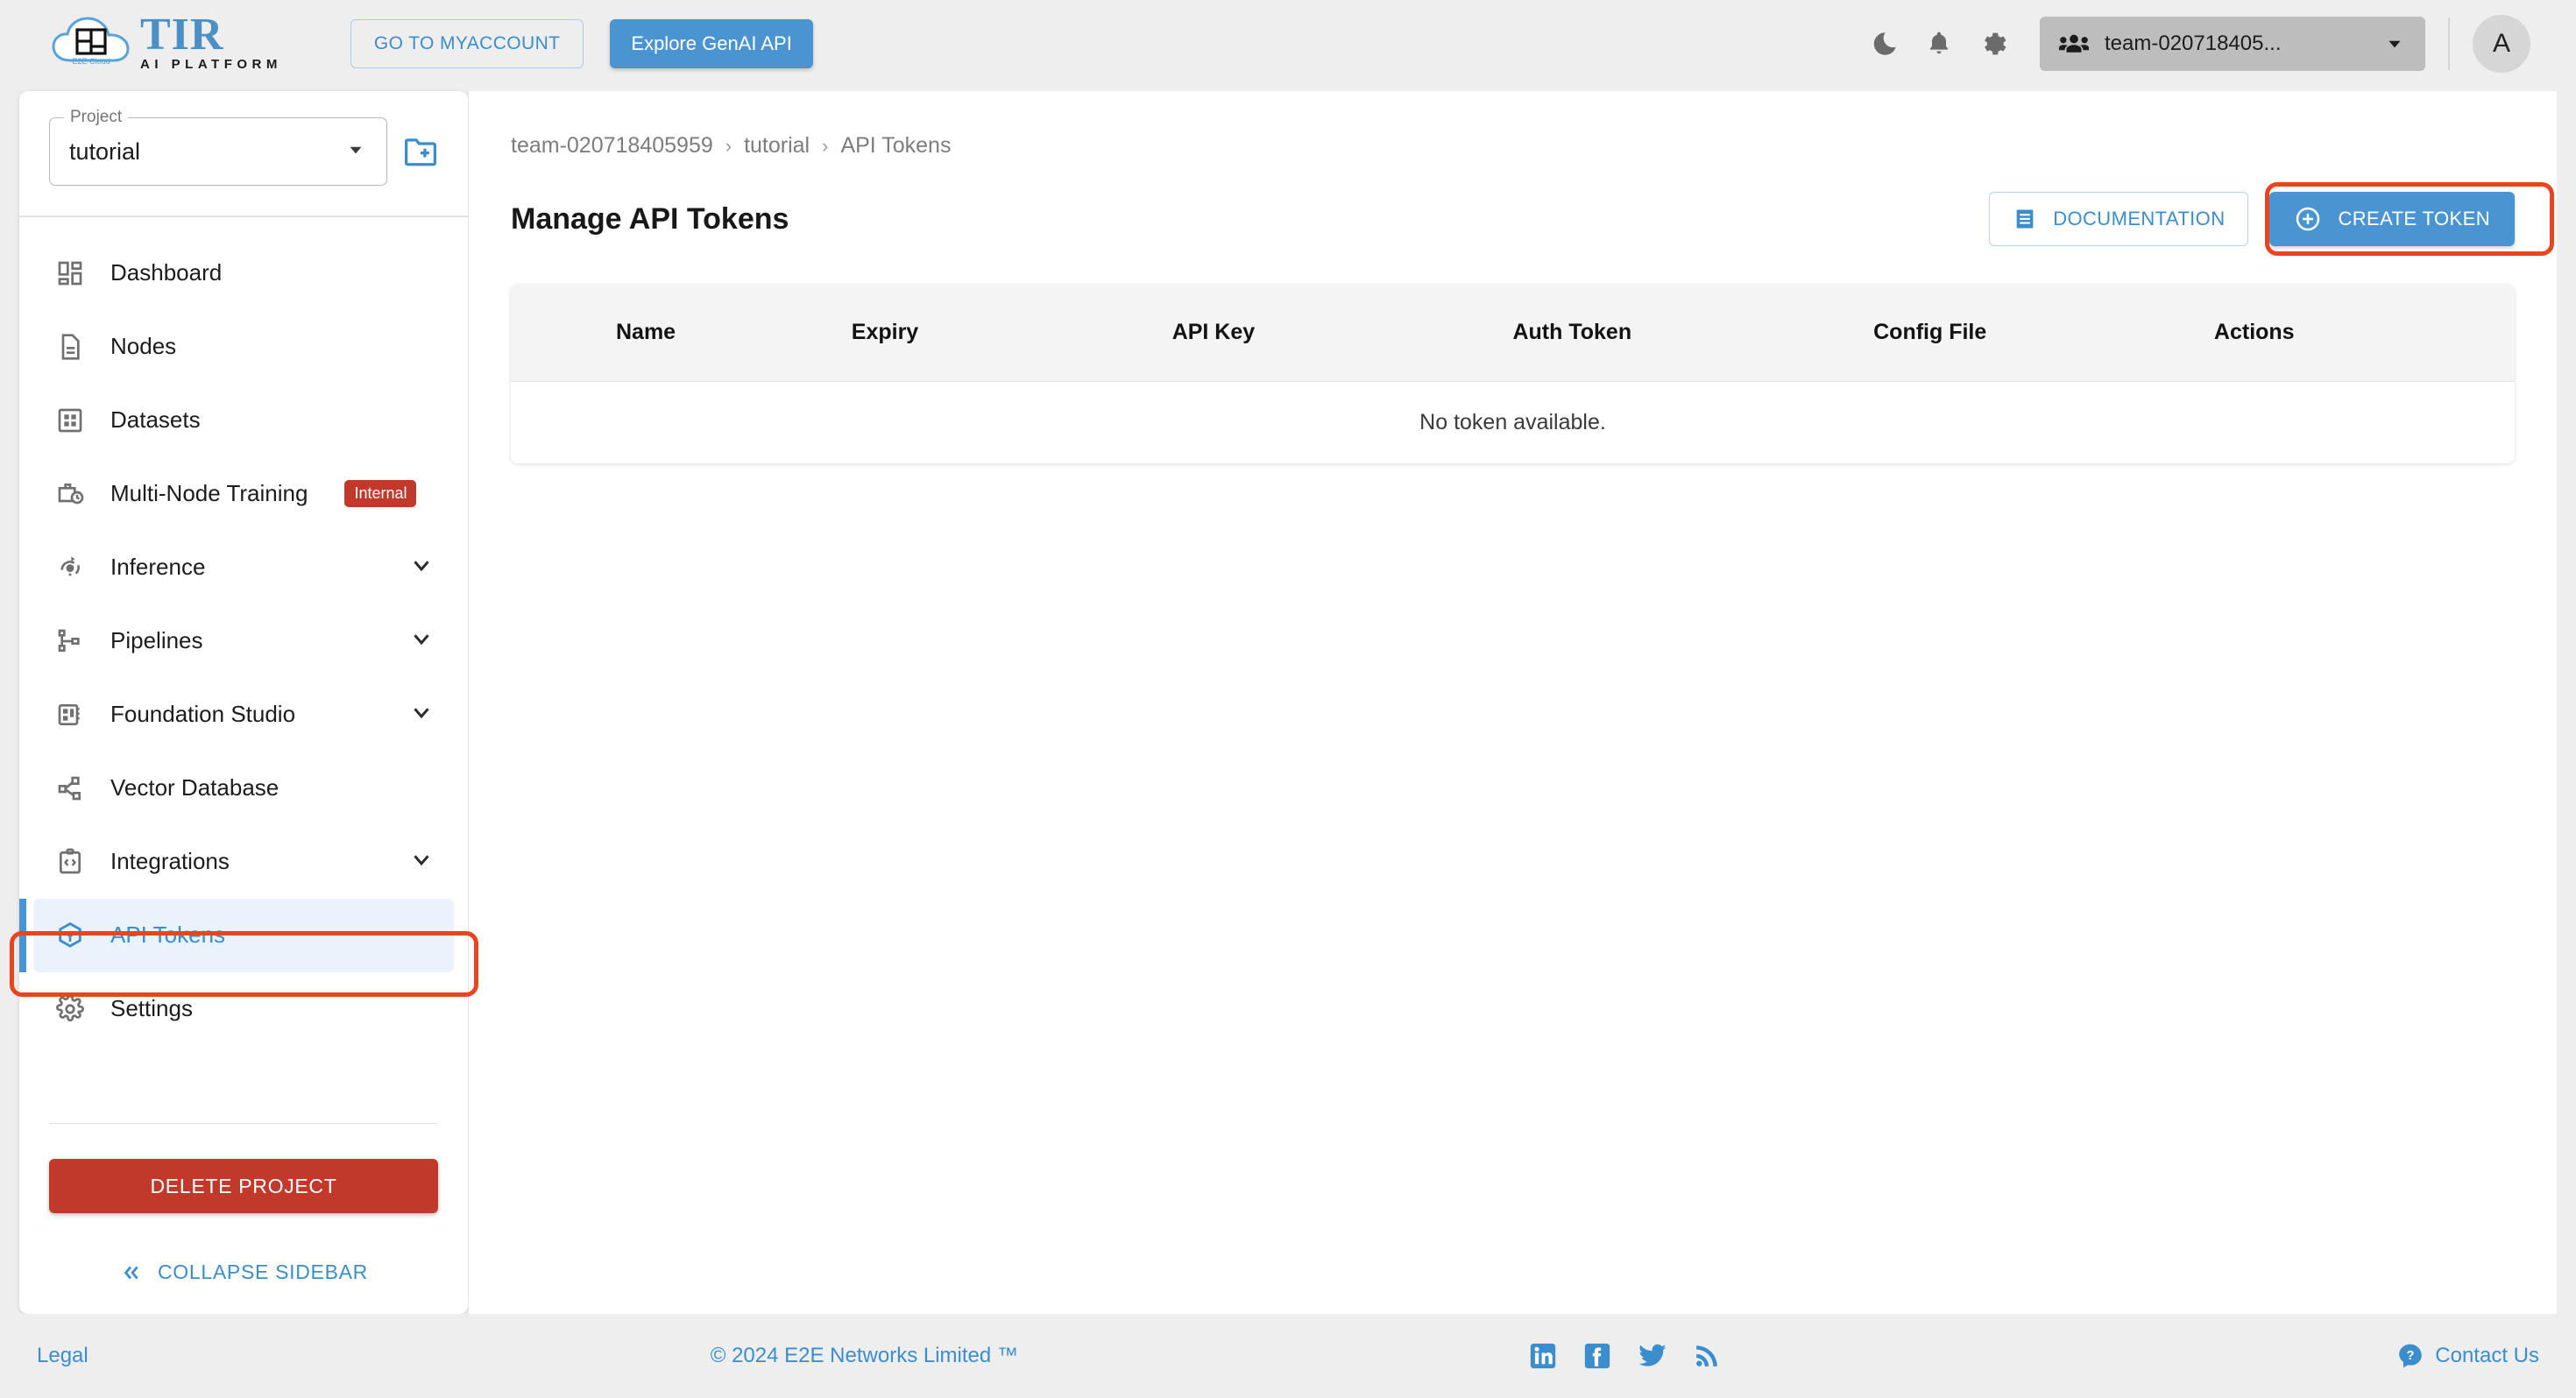  What do you see at coordinates (166, 272) in the screenshot?
I see `sidebar-item-label: Dashboard` at bounding box center [166, 272].